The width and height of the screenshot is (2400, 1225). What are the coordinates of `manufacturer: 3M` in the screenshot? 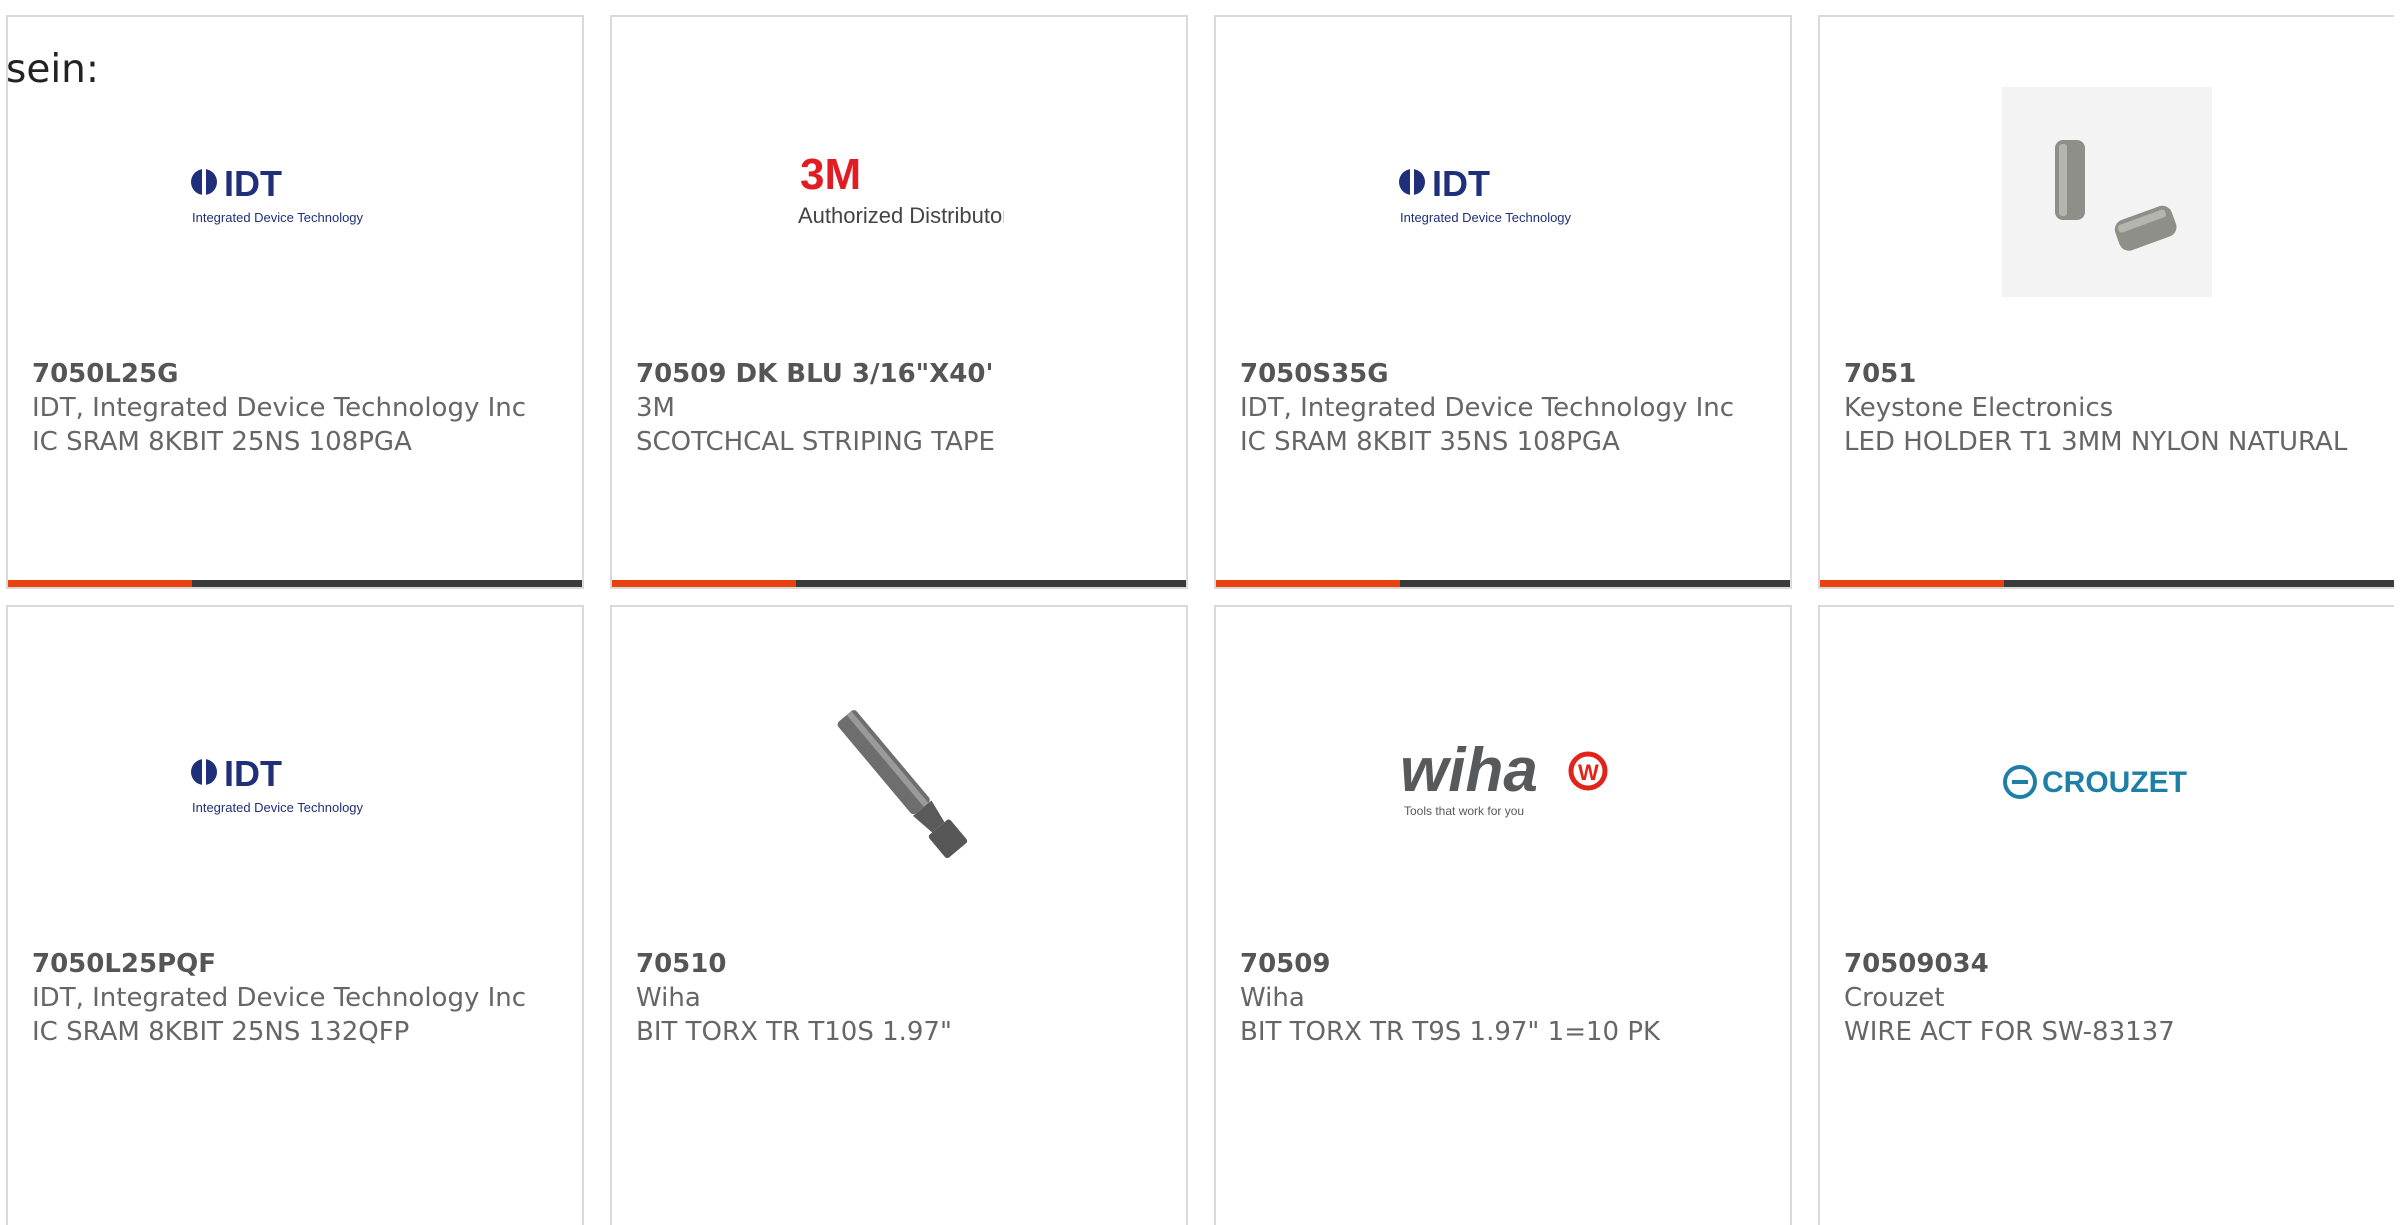 It's located at (655, 408).